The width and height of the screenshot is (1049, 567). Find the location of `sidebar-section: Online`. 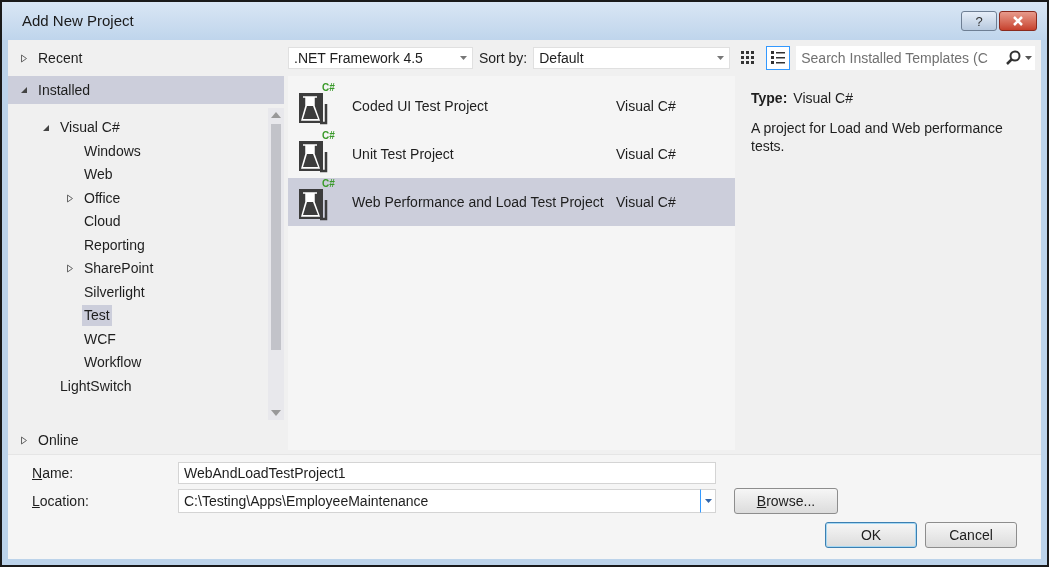

sidebar-section: Online is located at coordinates (146, 440).